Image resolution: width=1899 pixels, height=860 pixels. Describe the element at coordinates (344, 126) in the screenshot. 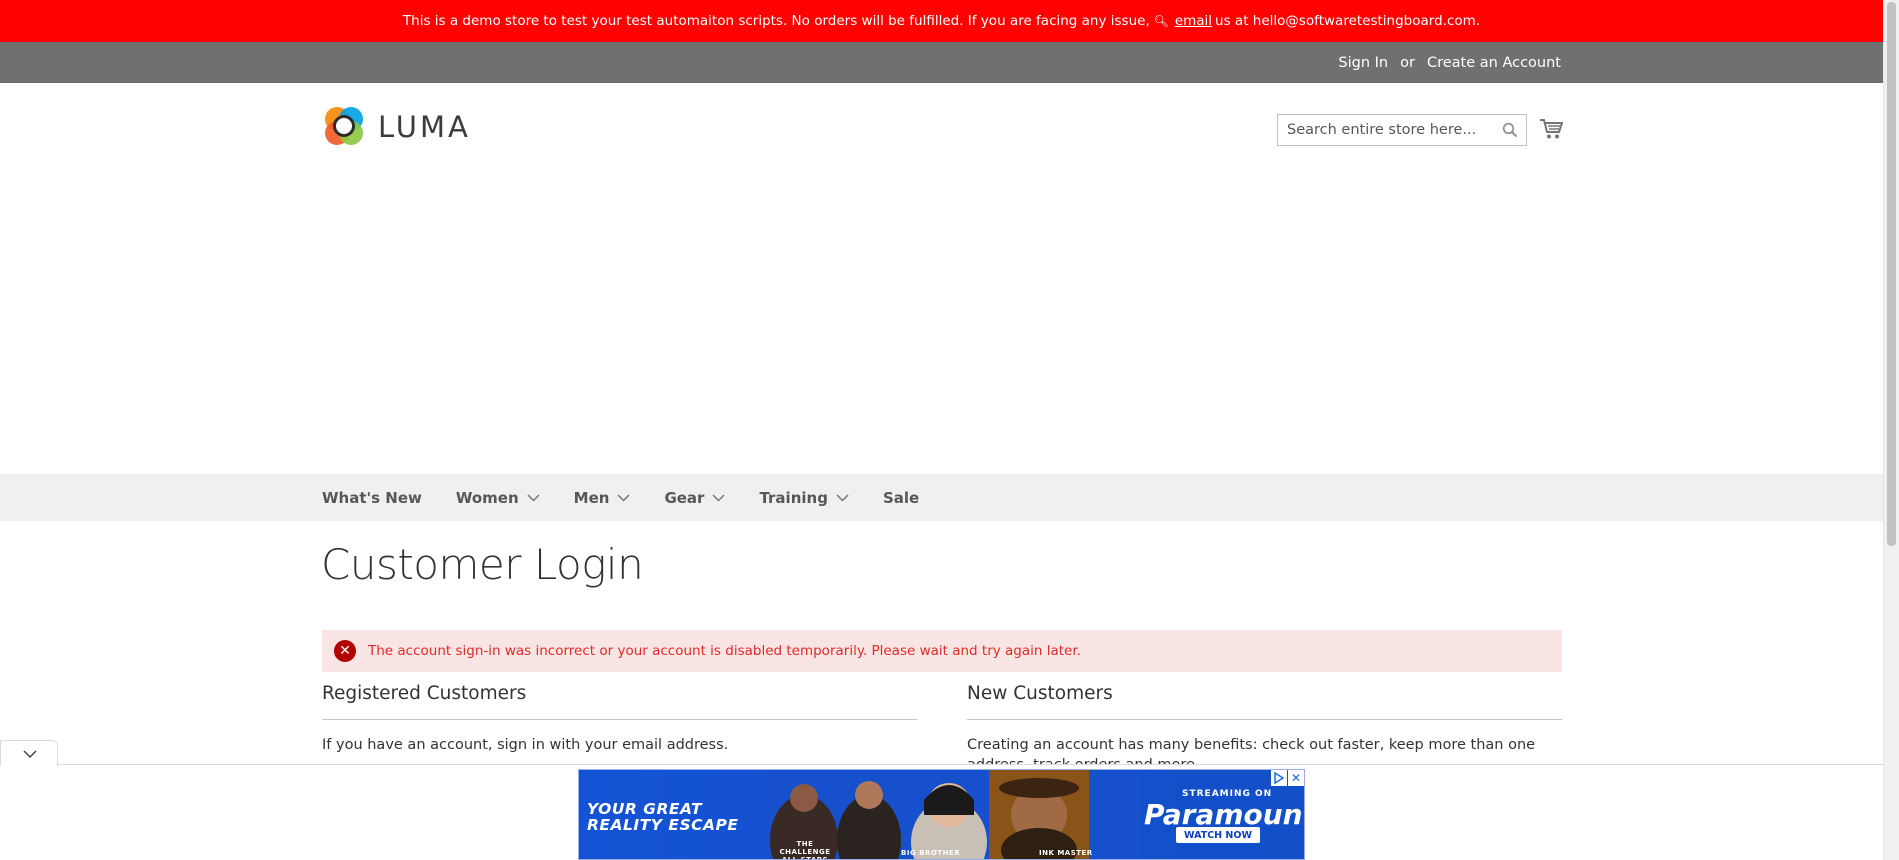

I see `luma-logo-icon` at that location.